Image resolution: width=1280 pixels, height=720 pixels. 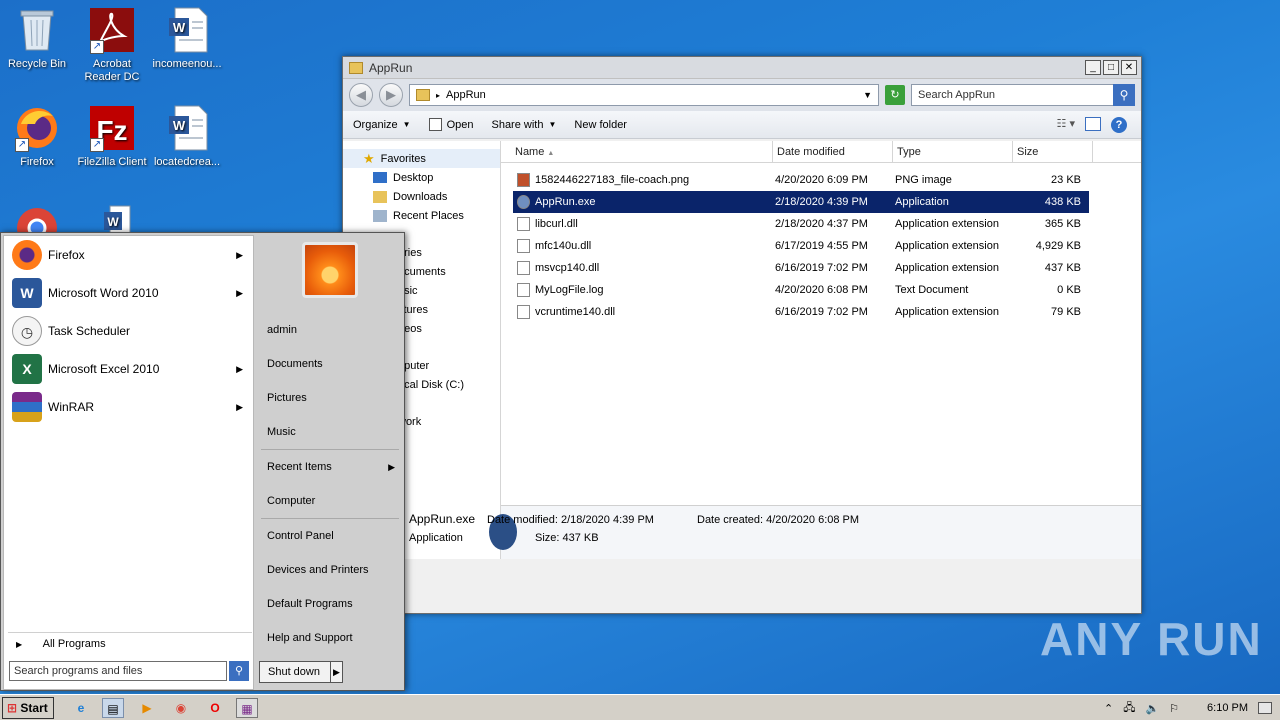 I want to click on nav-favorites-label: Favorites, so click(x=403, y=158).